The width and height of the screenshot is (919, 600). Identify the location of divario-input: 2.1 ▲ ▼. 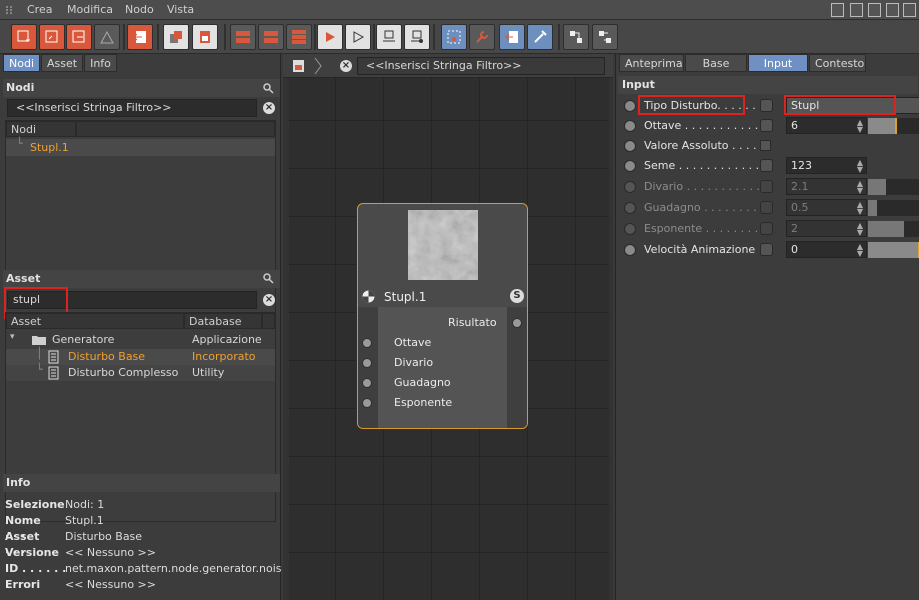
(826, 186).